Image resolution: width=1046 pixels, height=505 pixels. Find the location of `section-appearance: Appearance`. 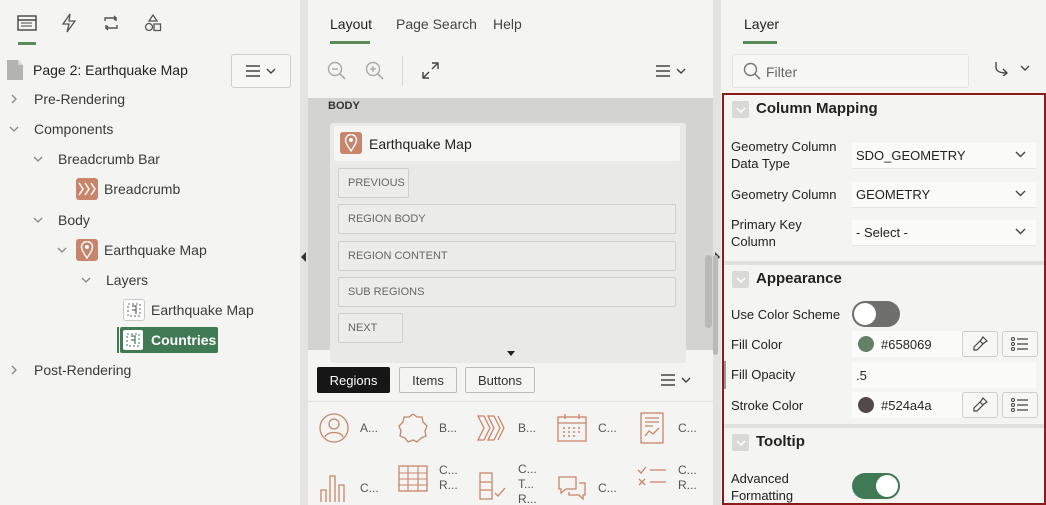

section-appearance: Appearance is located at coordinates (884, 276).